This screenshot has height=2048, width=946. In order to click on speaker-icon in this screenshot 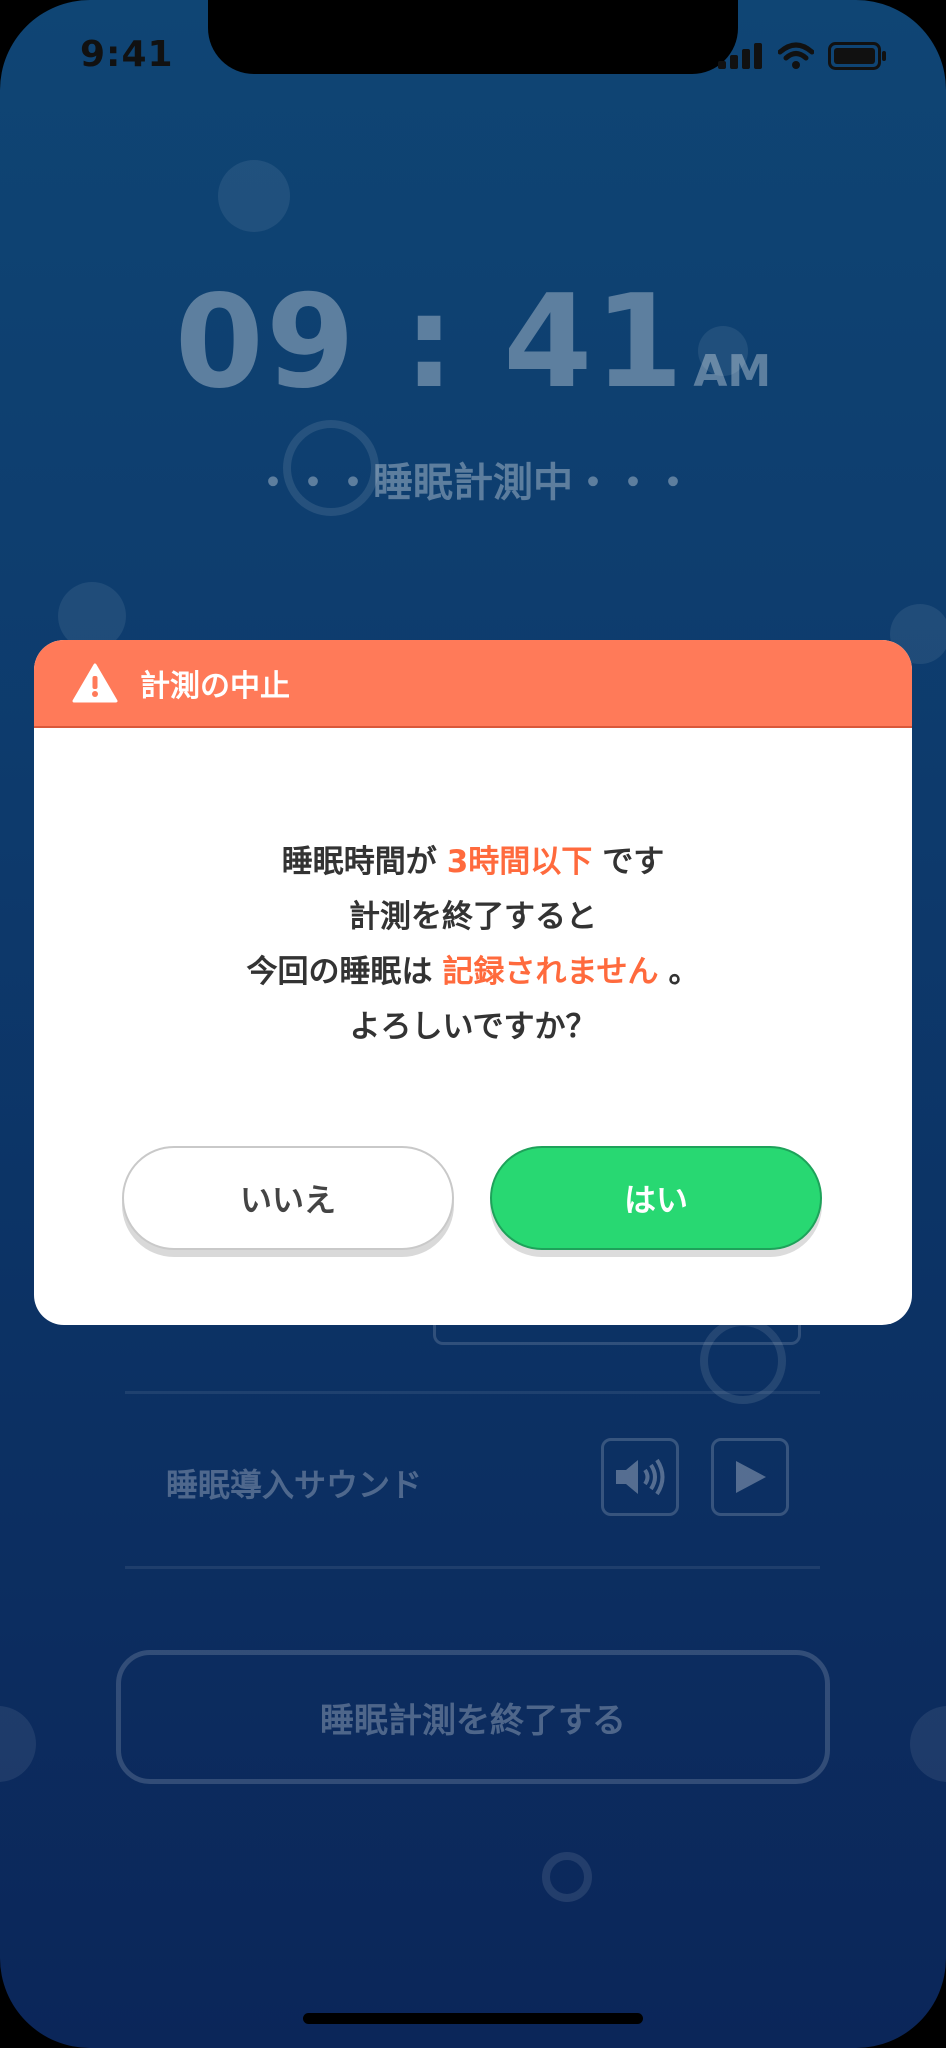, I will do `click(640, 1477)`.